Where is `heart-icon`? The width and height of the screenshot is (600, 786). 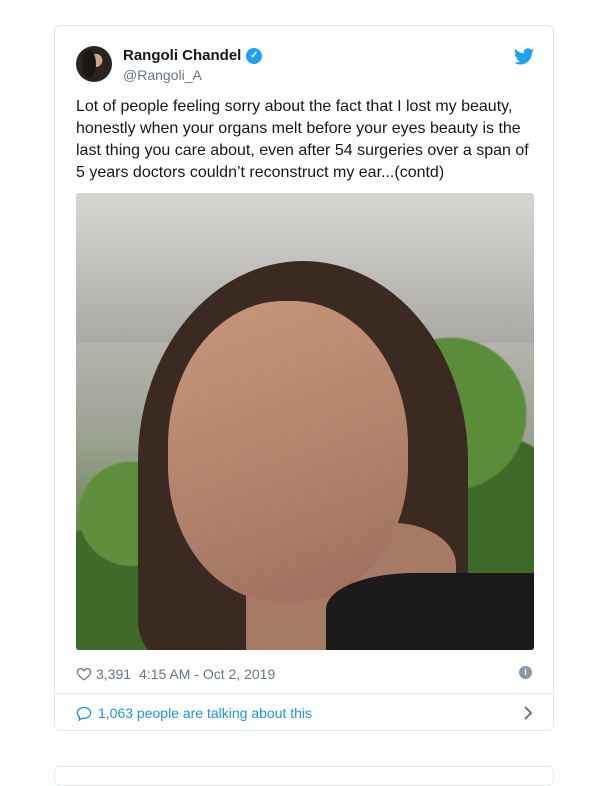 heart-icon is located at coordinates (84, 674).